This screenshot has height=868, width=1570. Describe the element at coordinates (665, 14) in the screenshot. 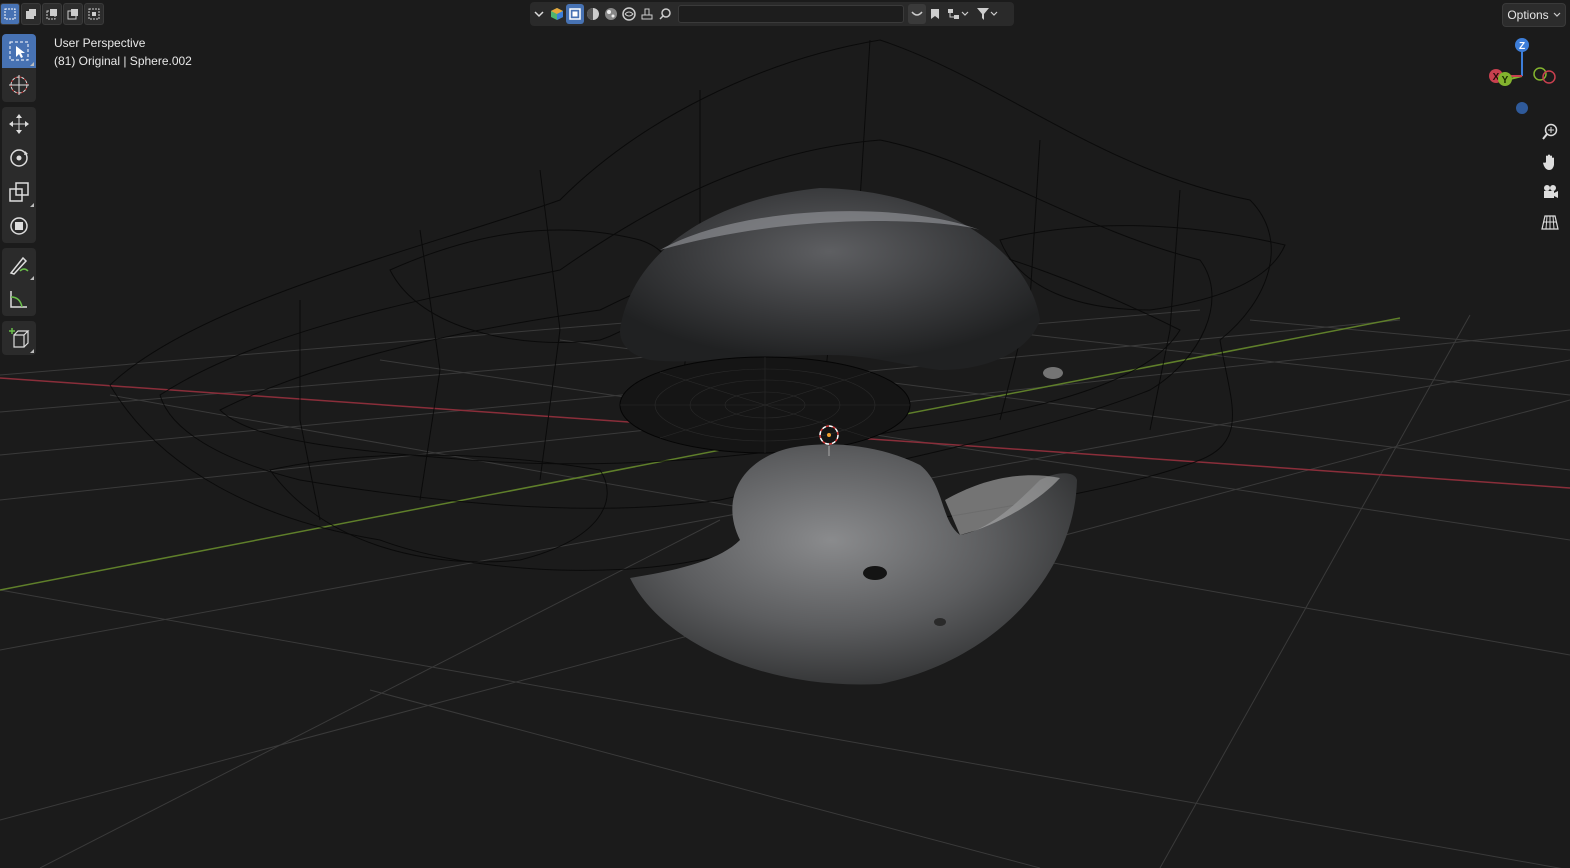

I see `search-icon` at that location.